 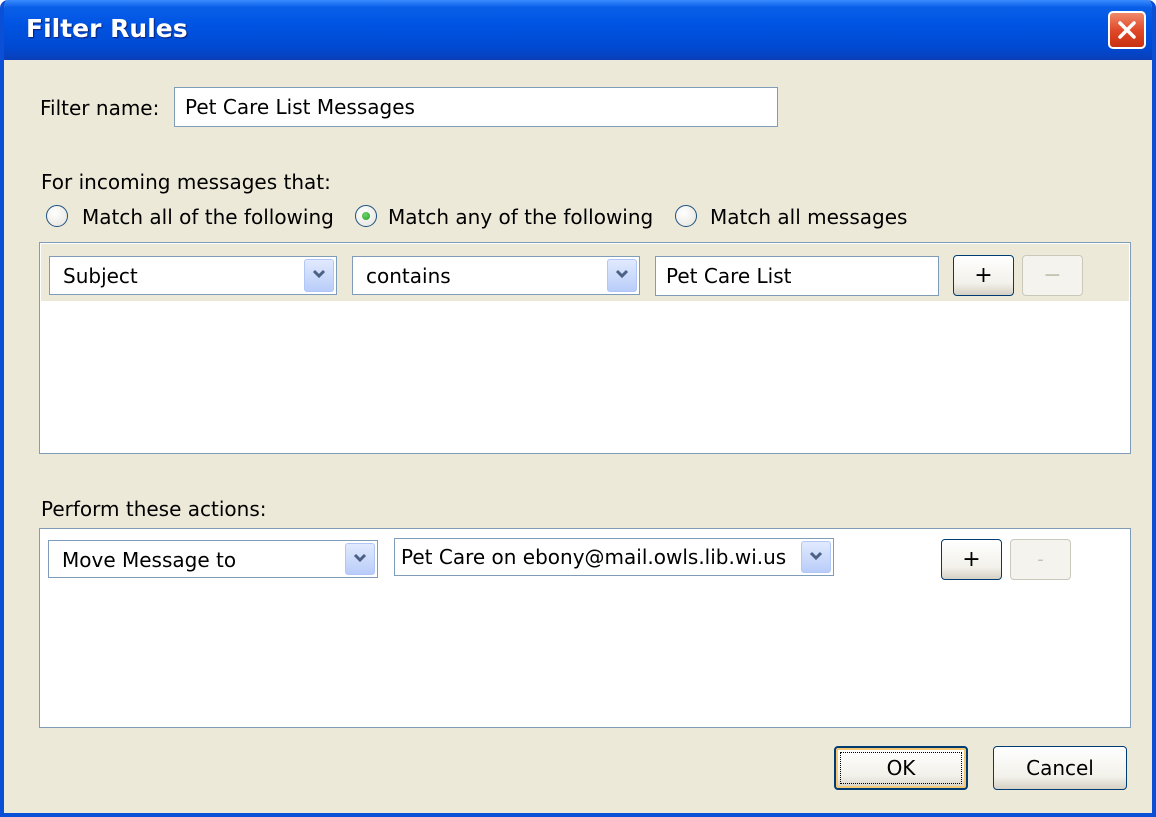 I want to click on minus-icon: −, so click(x=1052, y=275).